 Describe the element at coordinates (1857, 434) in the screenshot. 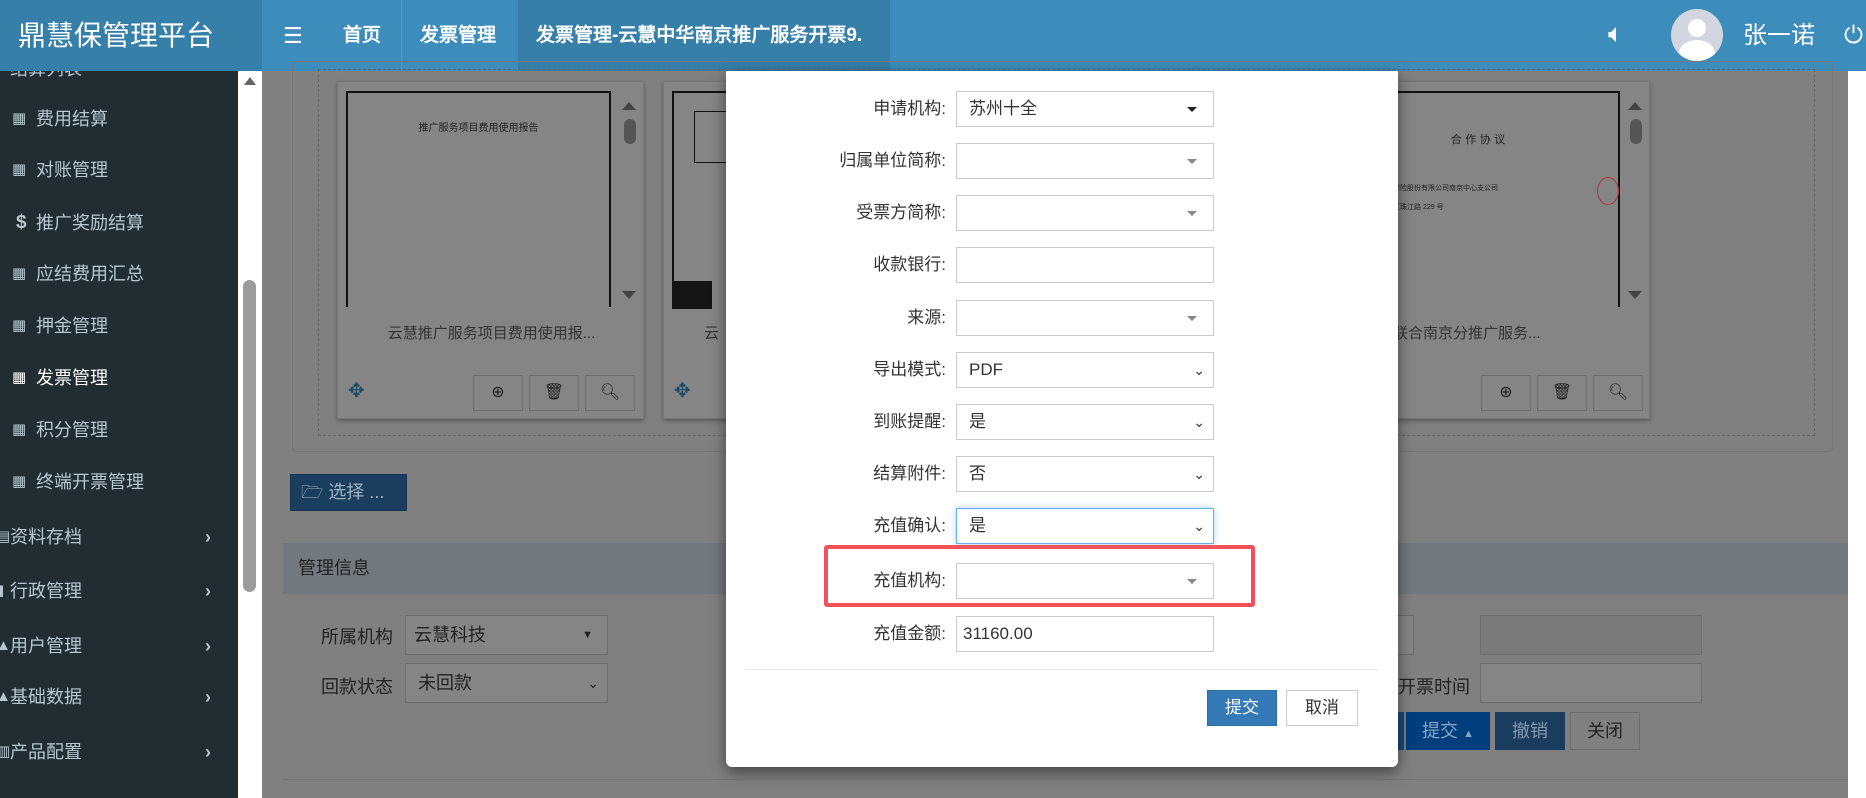

I see `page-scrollbar` at that location.